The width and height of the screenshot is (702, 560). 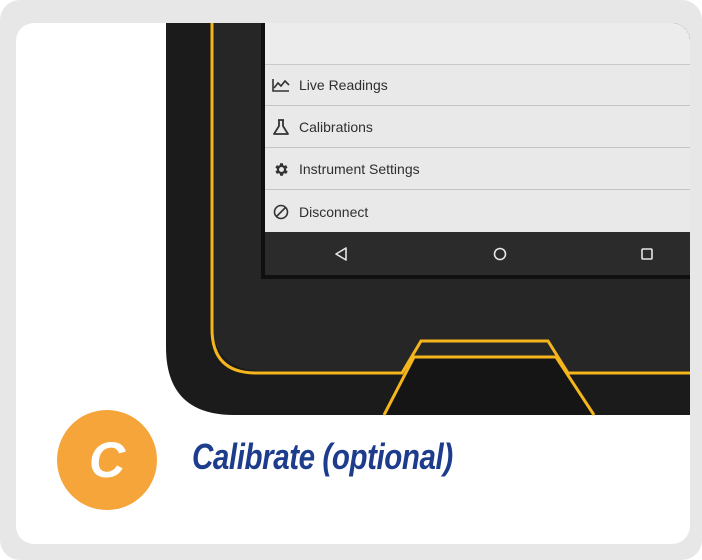 What do you see at coordinates (477, 211) in the screenshot?
I see `menu-item-disconnect: Disconnect` at bounding box center [477, 211].